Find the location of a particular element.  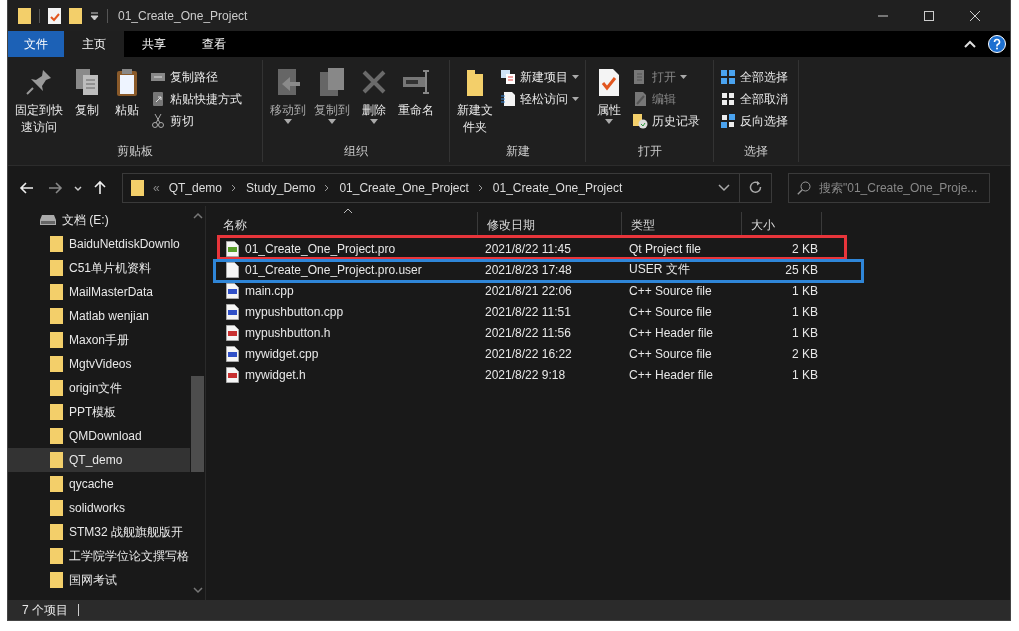

file-name: 01_Create_One_Project.pro.user is located at coordinates (333, 269).